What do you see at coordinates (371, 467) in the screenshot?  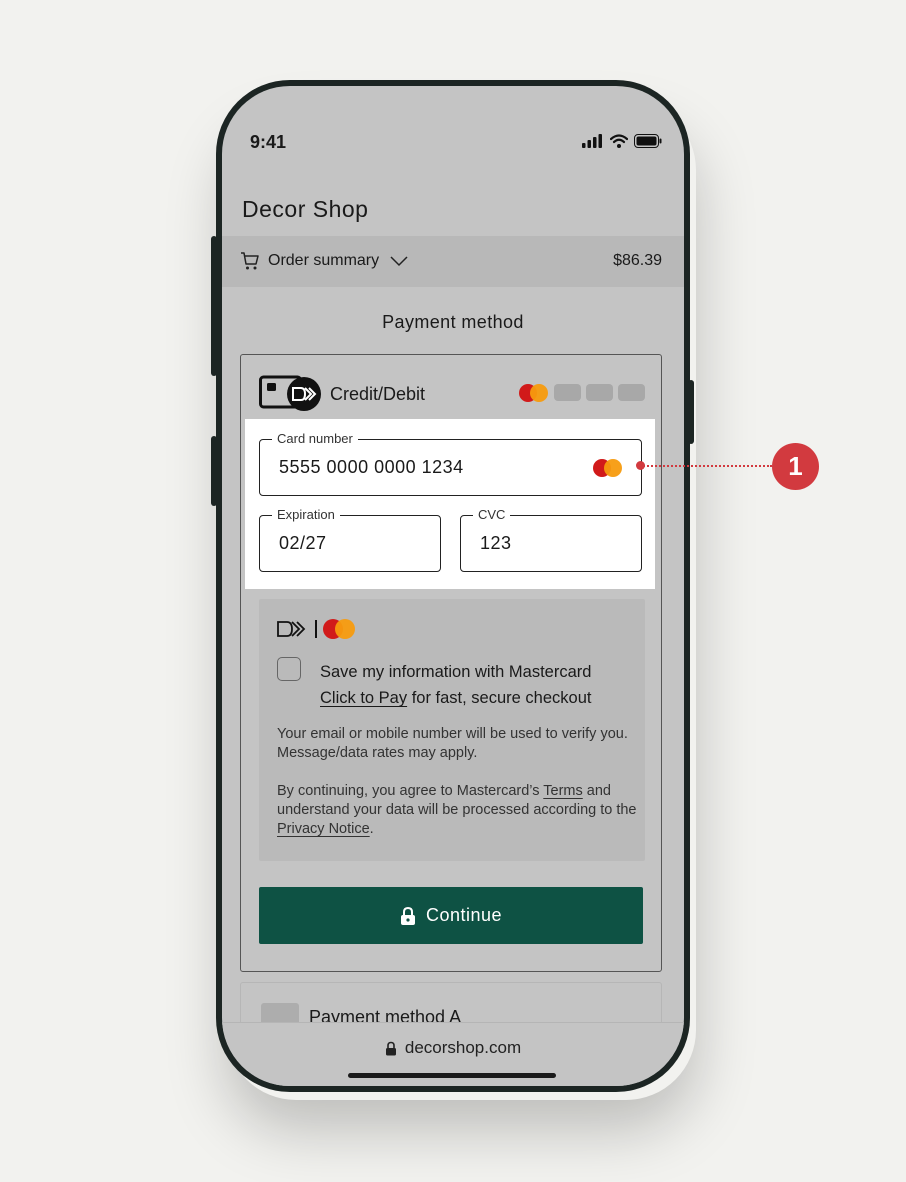 I see `card-number-value: 5555 0000 0000 1234` at bounding box center [371, 467].